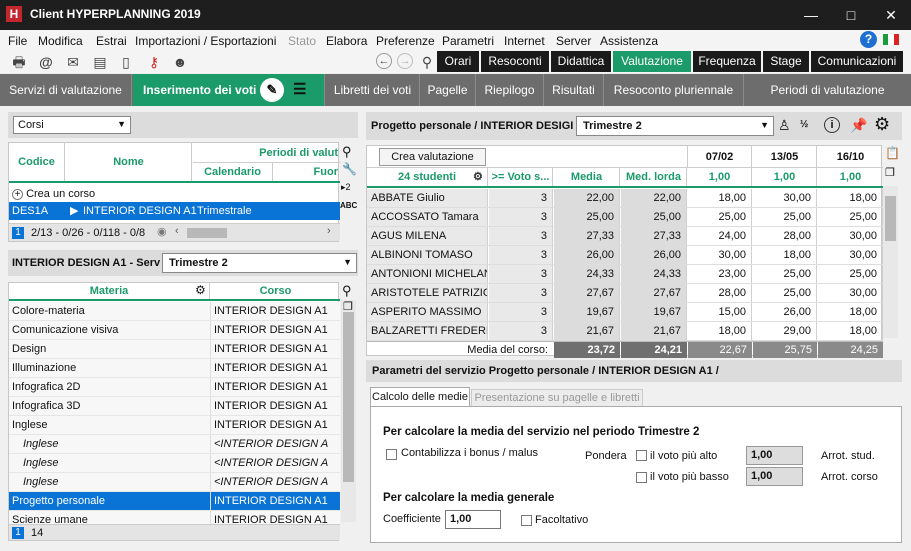 This screenshot has width=911, height=551. What do you see at coordinates (720, 293) in the screenshot?
I see `grade-1: 28,00` at bounding box center [720, 293].